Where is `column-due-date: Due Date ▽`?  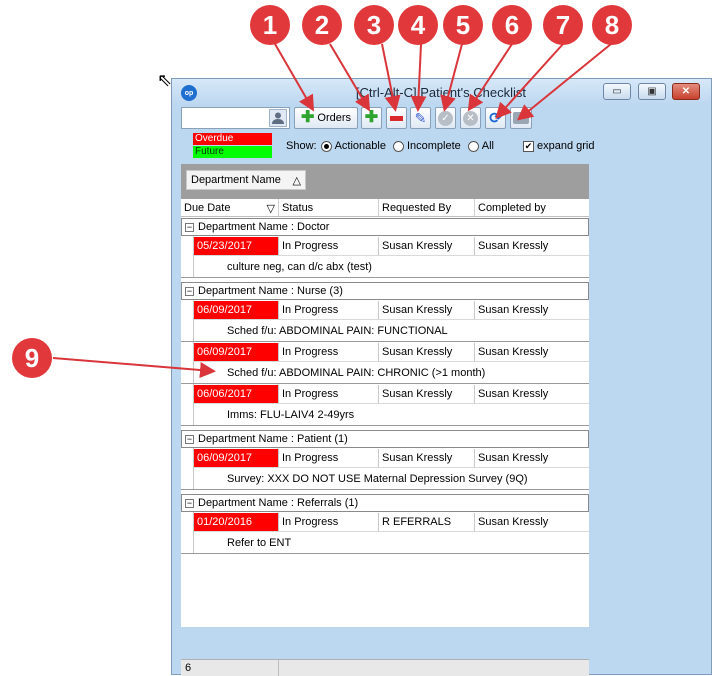 column-due-date: Due Date ▽ is located at coordinates (230, 207).